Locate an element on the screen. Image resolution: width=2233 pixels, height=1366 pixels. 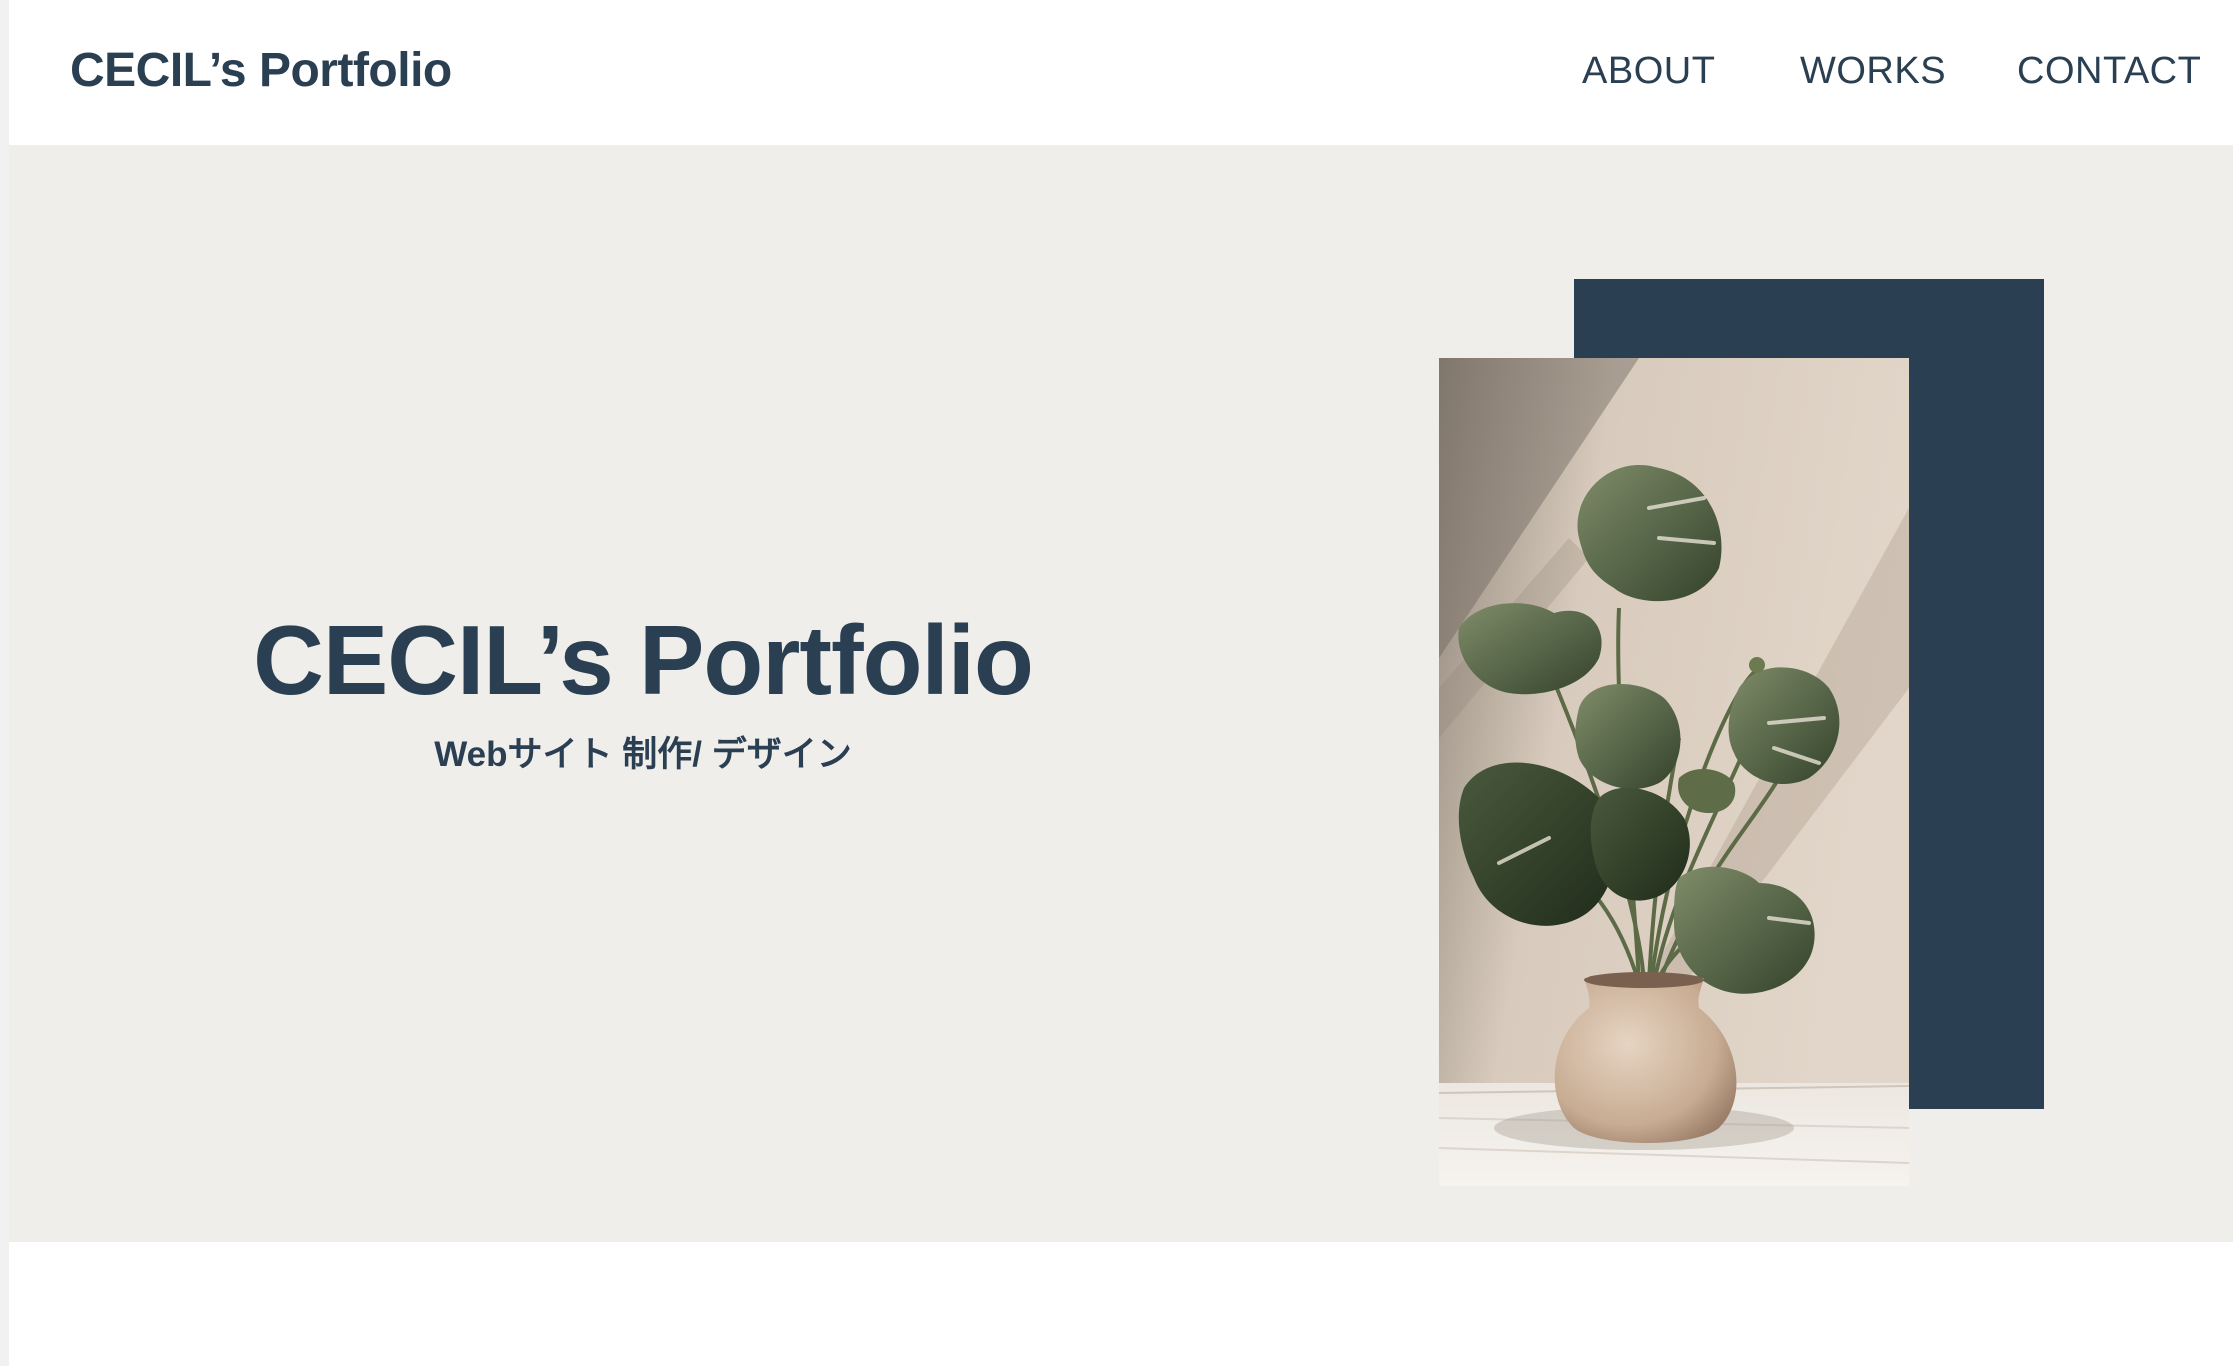
nav-link-about: ABOUT is located at coordinates (1648, 71).